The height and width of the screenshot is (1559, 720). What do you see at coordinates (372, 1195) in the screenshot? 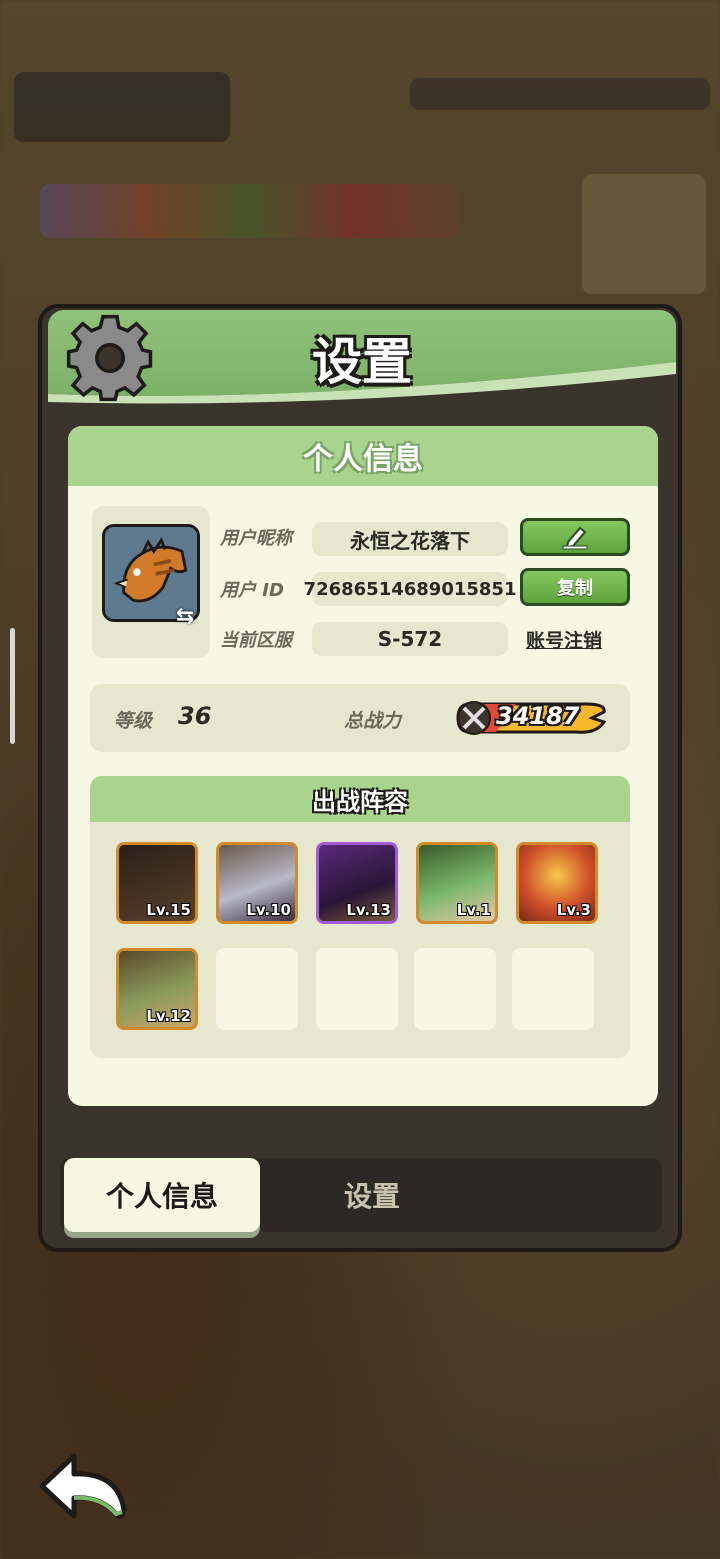
I see `tab-settings: 设置` at bounding box center [372, 1195].